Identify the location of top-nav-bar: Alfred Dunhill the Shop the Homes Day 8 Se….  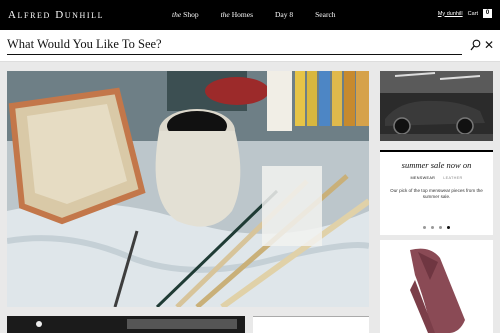
(250, 15).